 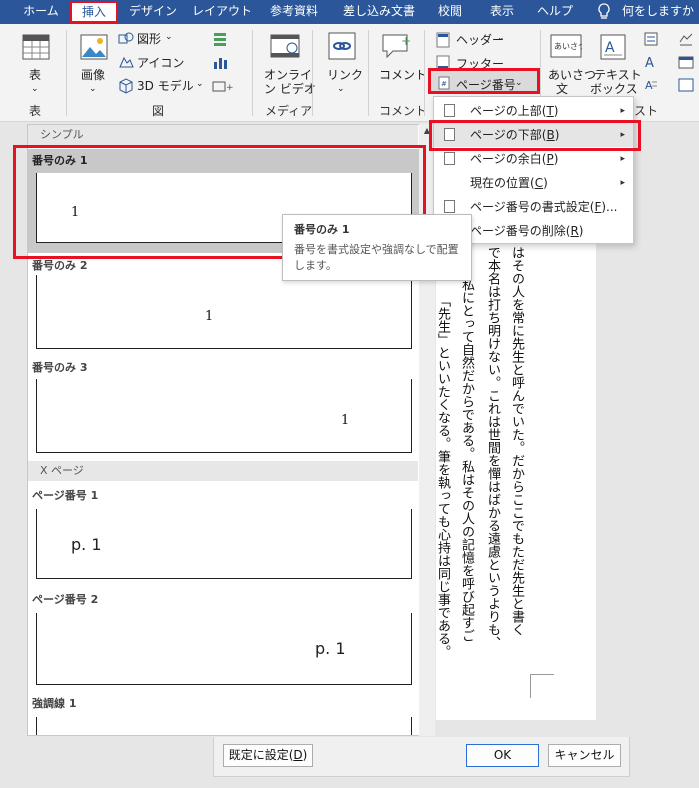 What do you see at coordinates (59, 367) in the screenshot?
I see `gallery-item-label: 番号のみ 3` at bounding box center [59, 367].